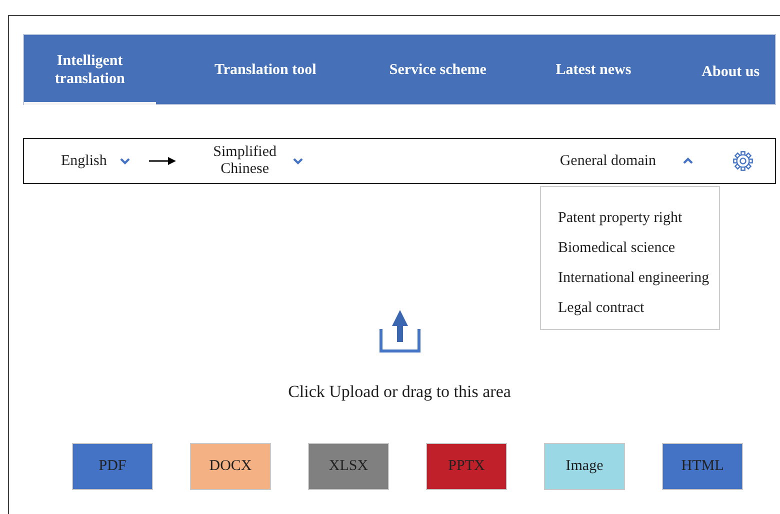  Describe the element at coordinates (245, 161) in the screenshot. I see `target-language: Simplified Chinese` at that location.